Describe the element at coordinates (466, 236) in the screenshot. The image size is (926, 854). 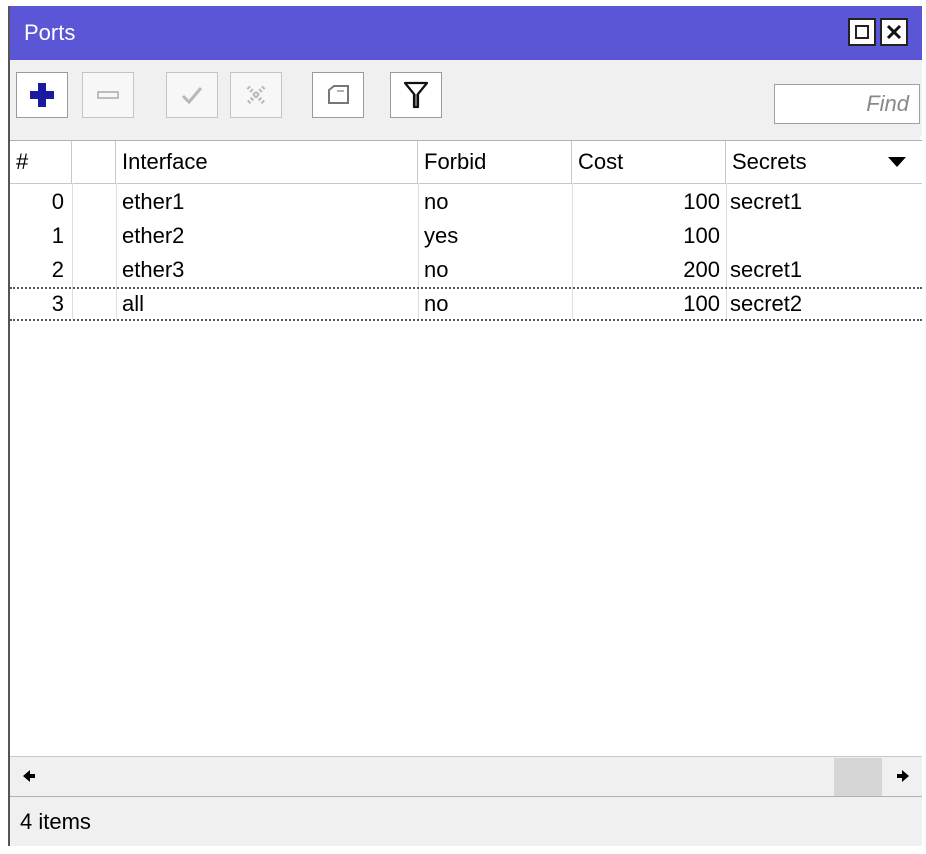
I see `table-row: 1 ether2 yes 100` at that location.